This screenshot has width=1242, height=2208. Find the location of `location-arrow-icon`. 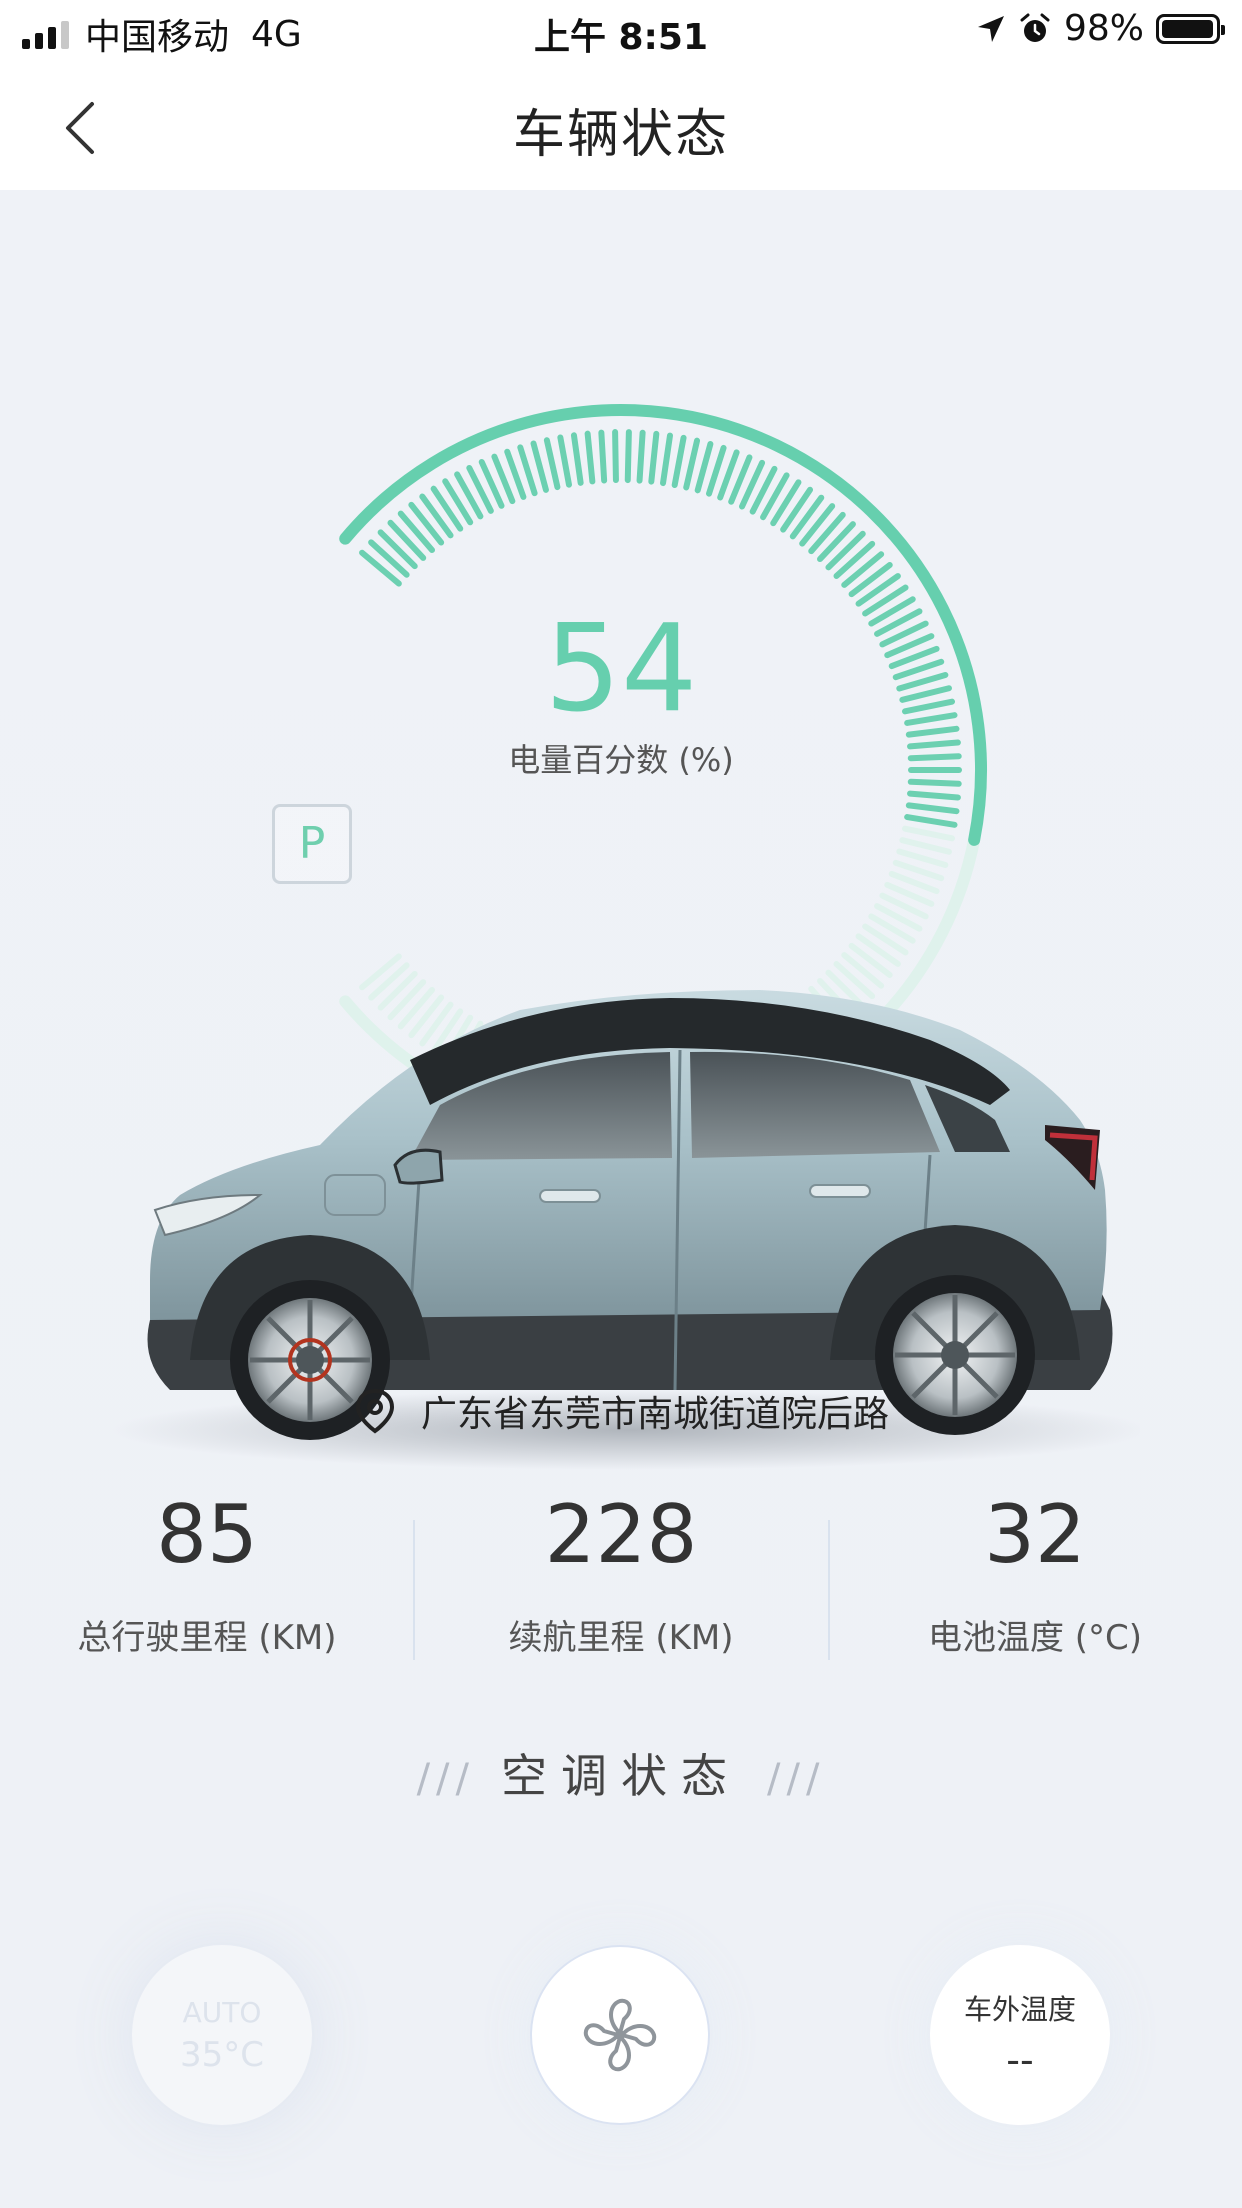

location-arrow-icon is located at coordinates (990, 28).